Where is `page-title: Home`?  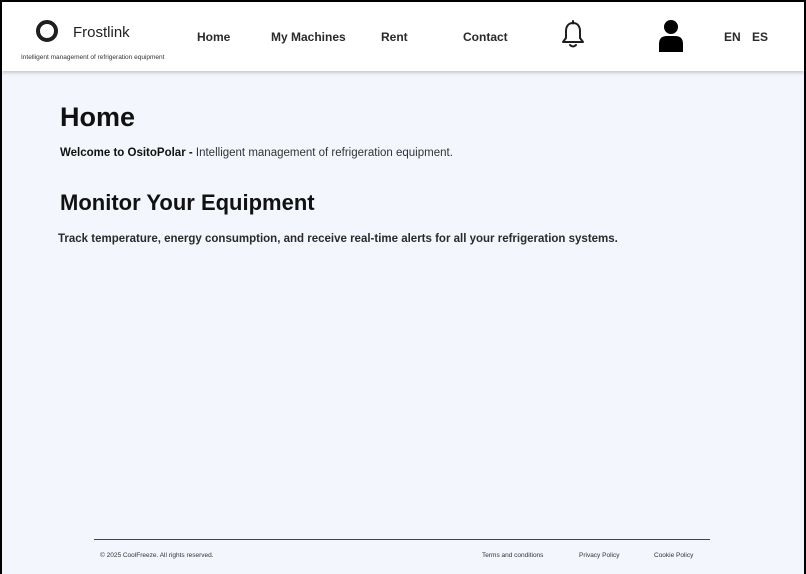 page-title: Home is located at coordinates (98, 117).